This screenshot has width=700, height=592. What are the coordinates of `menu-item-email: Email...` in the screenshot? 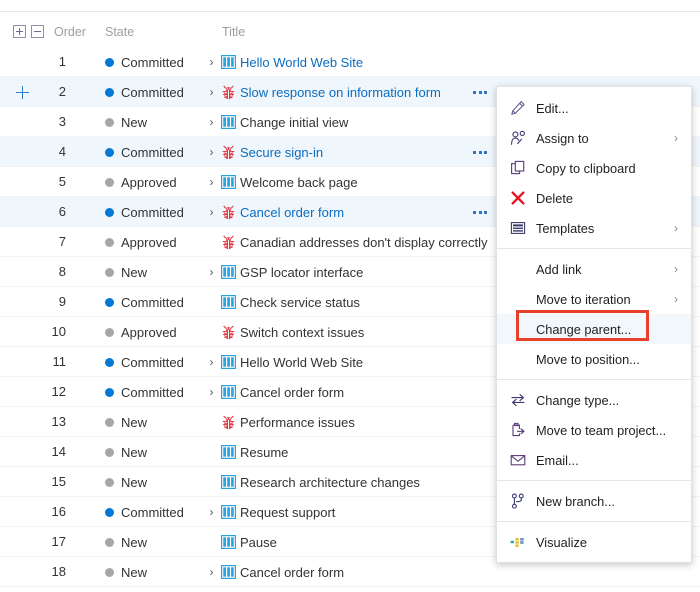 It's located at (594, 460).